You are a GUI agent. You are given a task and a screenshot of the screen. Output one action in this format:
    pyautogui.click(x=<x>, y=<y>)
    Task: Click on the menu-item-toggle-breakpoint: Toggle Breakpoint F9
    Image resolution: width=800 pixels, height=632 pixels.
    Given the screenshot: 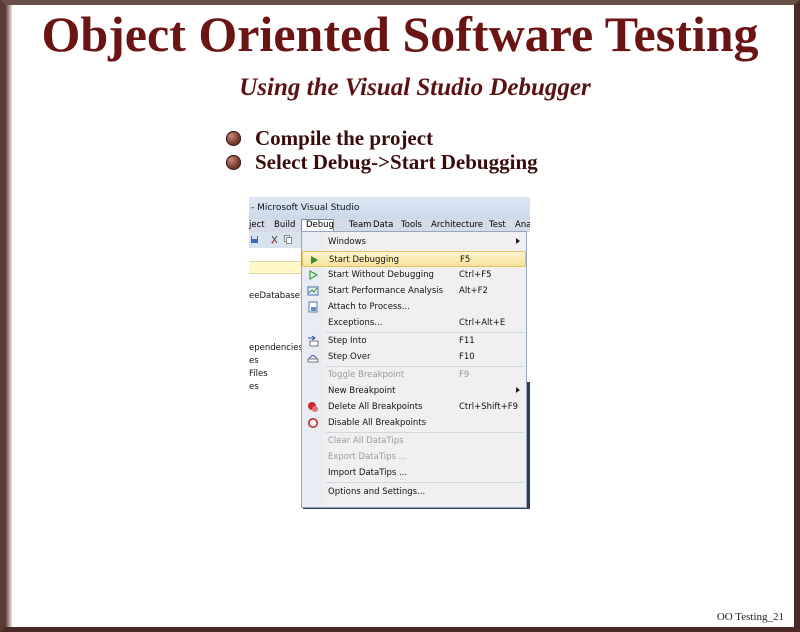 What is the action you would take?
    pyautogui.click(x=414, y=375)
    